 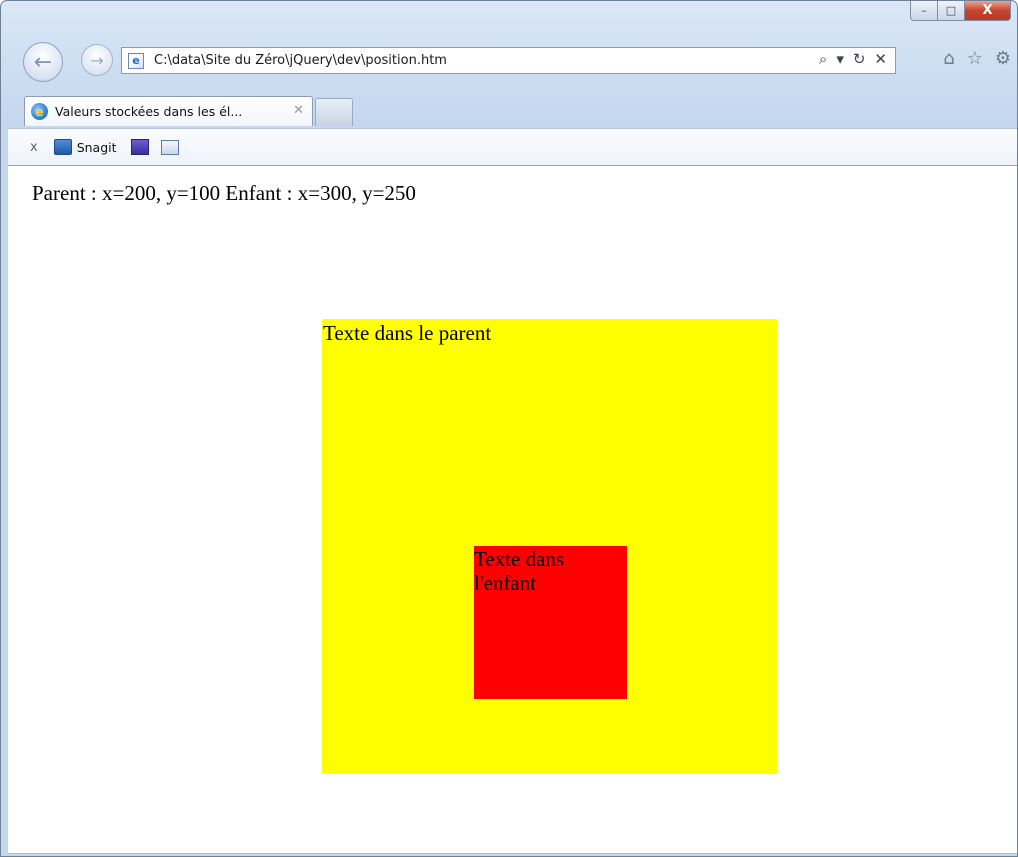 I want to click on close-window-button: X, so click(x=988, y=11).